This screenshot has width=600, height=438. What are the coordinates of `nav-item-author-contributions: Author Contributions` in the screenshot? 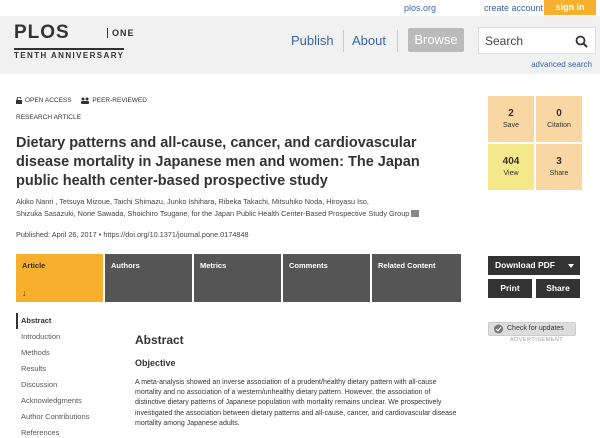 It's located at (61, 417).